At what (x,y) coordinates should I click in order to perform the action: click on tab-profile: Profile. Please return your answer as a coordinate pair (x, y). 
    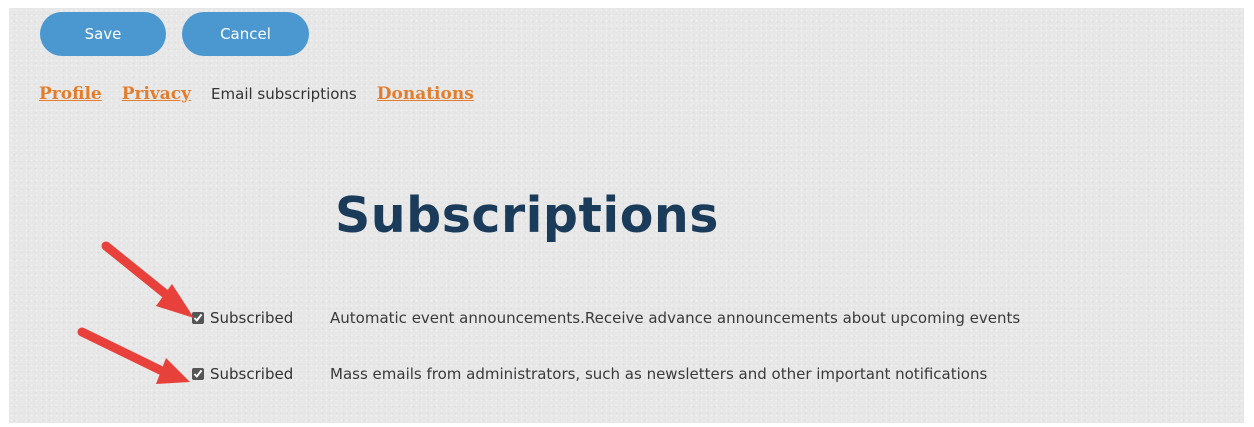
    Looking at the image, I should click on (70, 94).